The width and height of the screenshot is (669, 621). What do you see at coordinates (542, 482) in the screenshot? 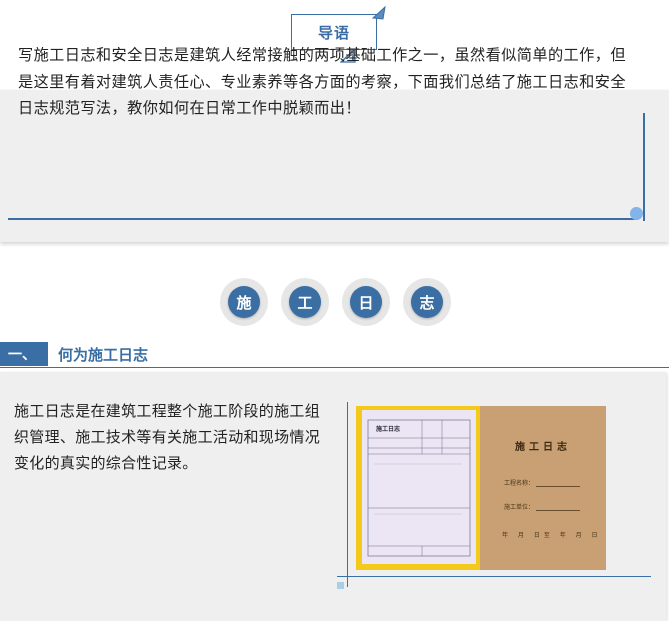
I see `log-cover-field: 工程名称：` at bounding box center [542, 482].